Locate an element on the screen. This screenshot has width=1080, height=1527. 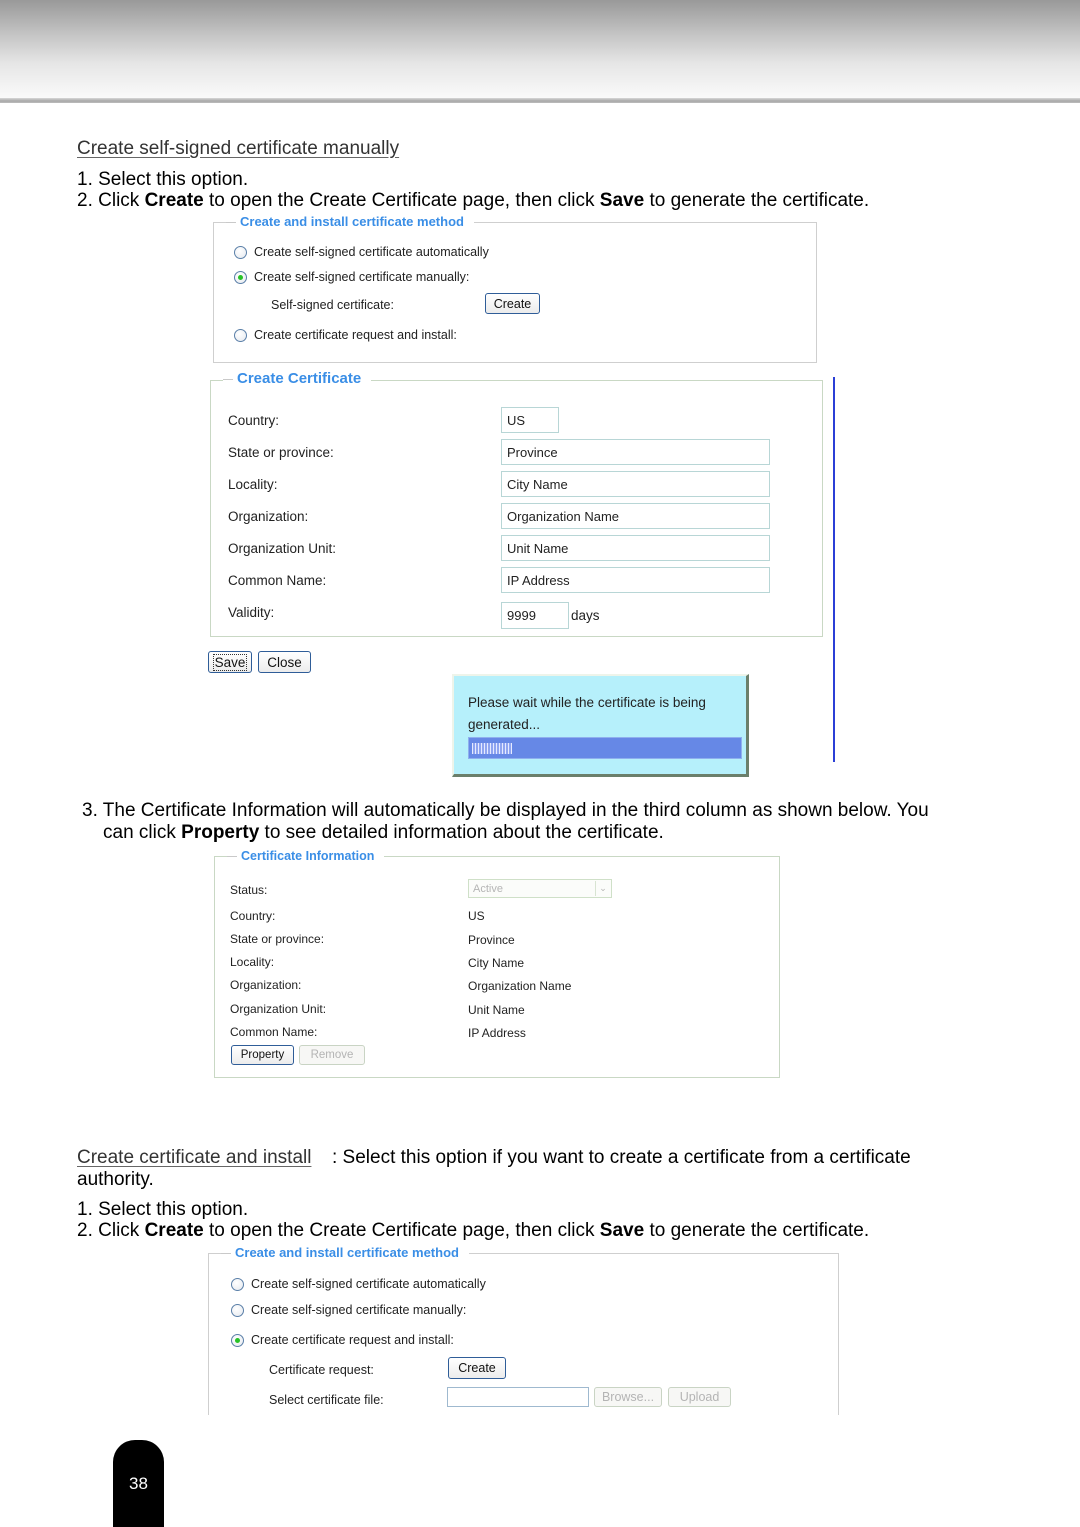
step3-property-bold: Property is located at coordinates (220, 832).